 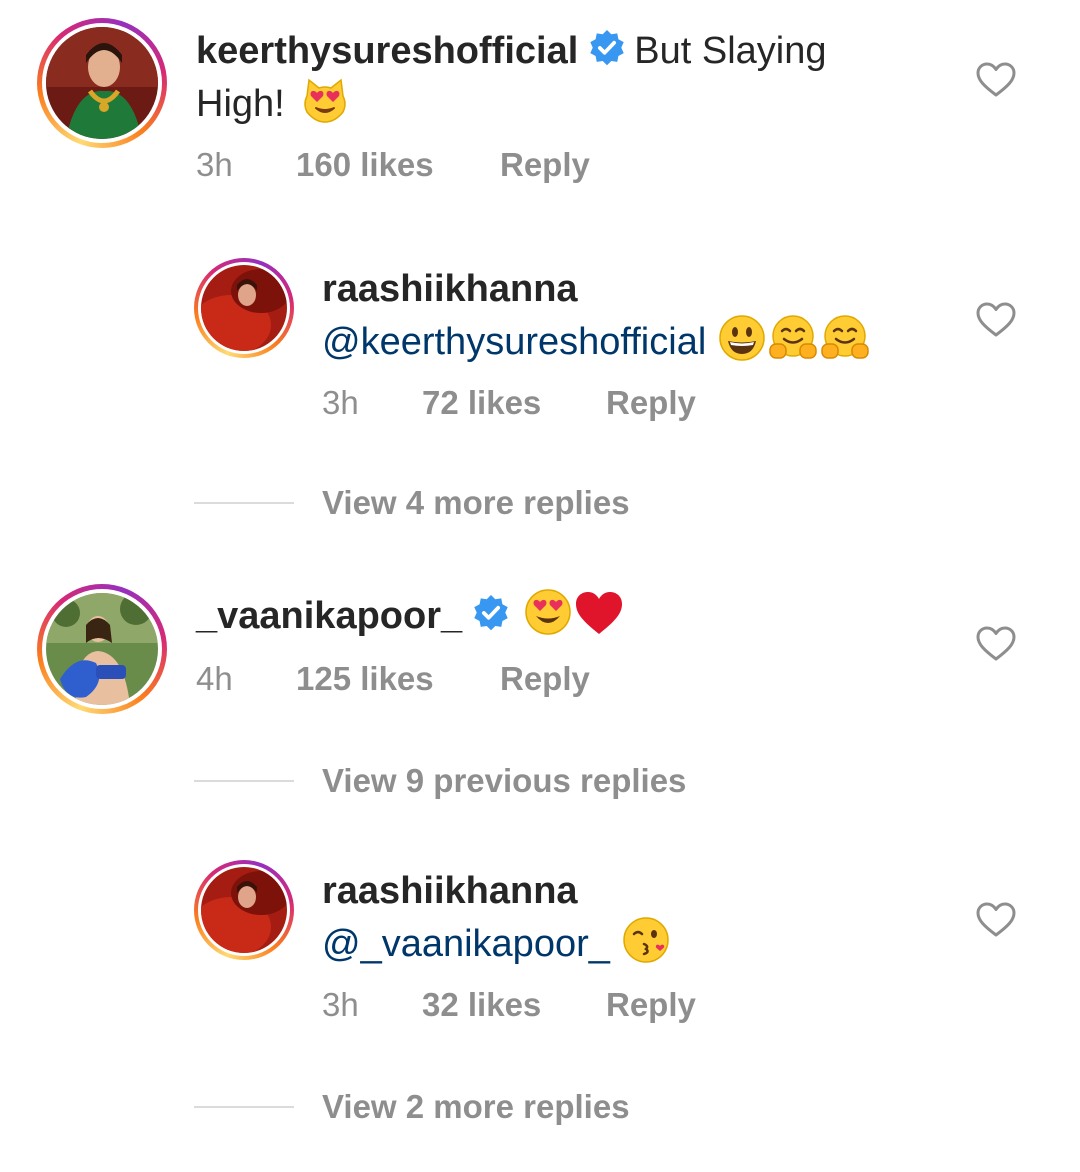 I want to click on heart-eyes-cat-icon, so click(x=325, y=100).